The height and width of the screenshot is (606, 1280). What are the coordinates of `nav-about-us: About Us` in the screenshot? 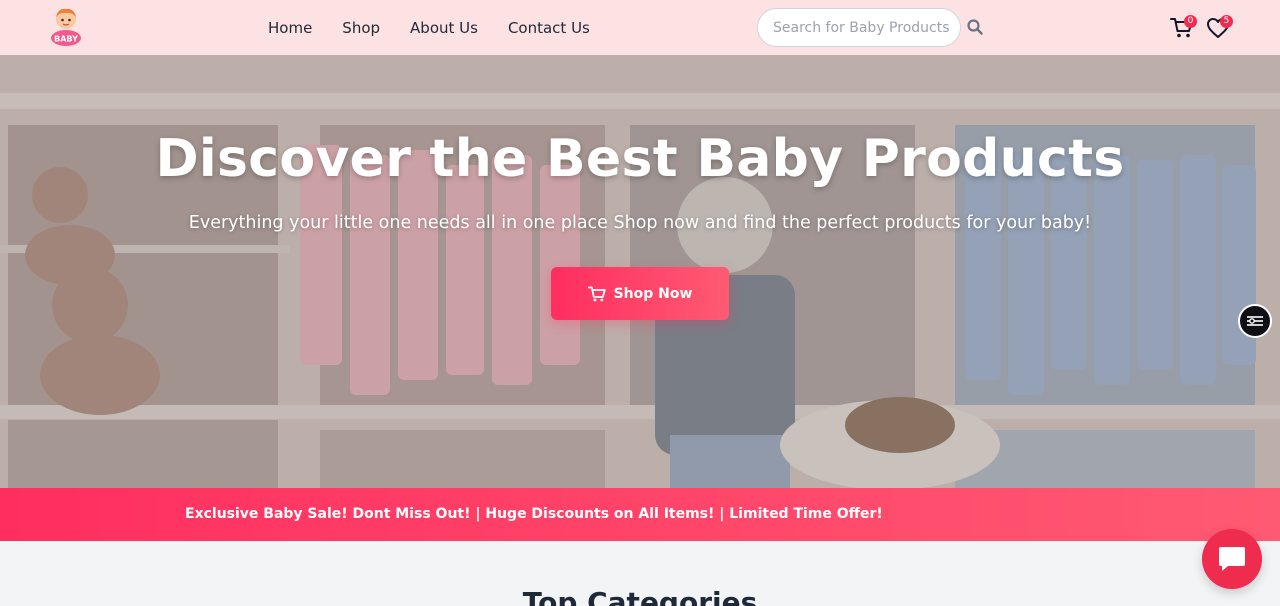 It's located at (444, 28).